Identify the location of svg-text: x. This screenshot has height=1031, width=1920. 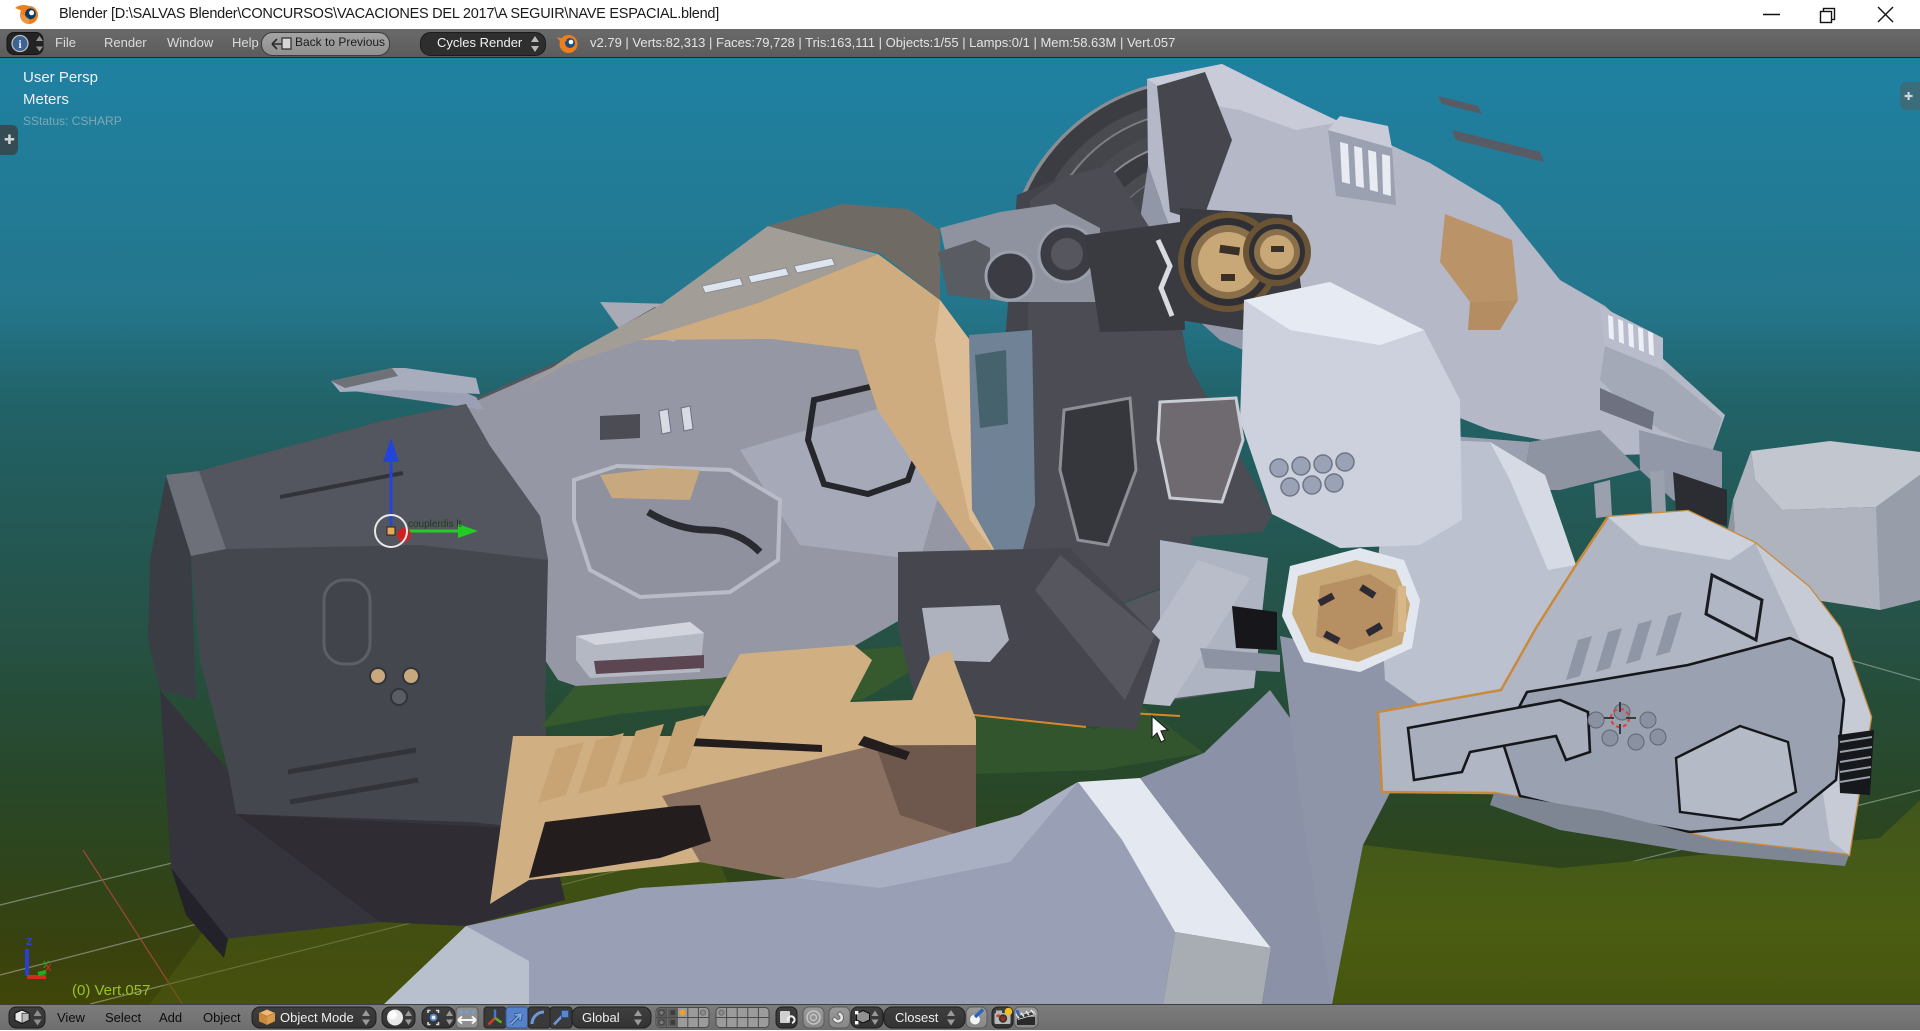
(48, 966).